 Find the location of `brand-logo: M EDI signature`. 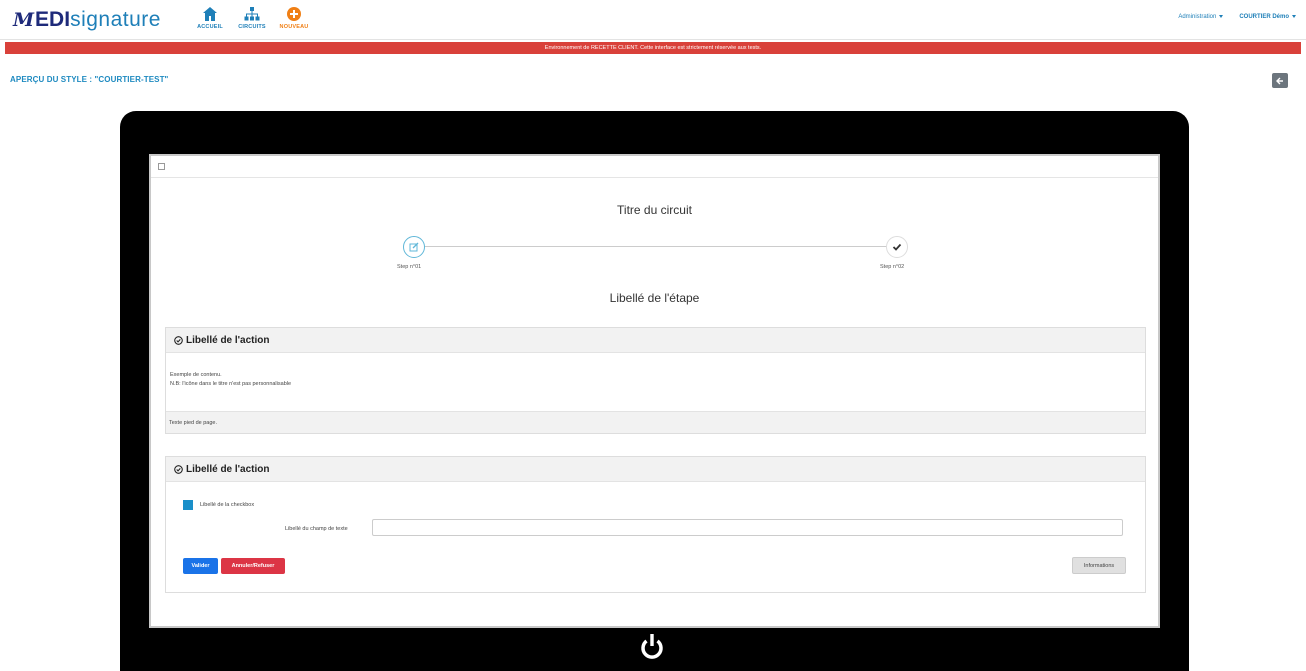

brand-logo: M EDI signature is located at coordinates (87, 20).